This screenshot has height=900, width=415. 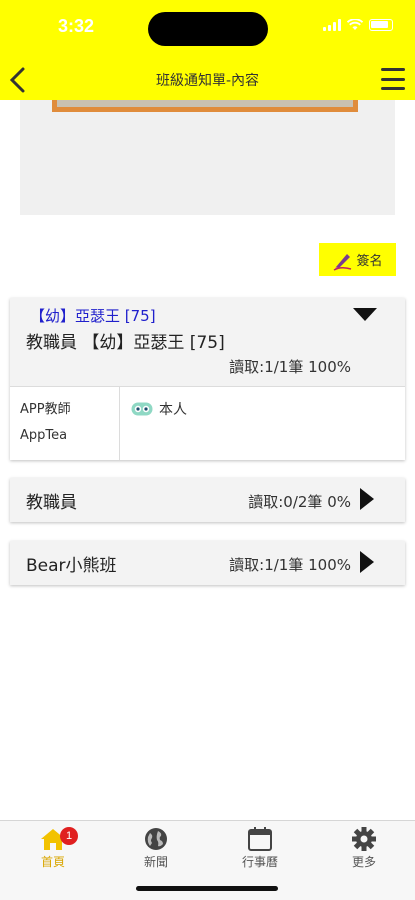 What do you see at coordinates (207, 500) in the screenshot?
I see `read-group-row: 教職員 讀取:0/2筆 0%` at bounding box center [207, 500].